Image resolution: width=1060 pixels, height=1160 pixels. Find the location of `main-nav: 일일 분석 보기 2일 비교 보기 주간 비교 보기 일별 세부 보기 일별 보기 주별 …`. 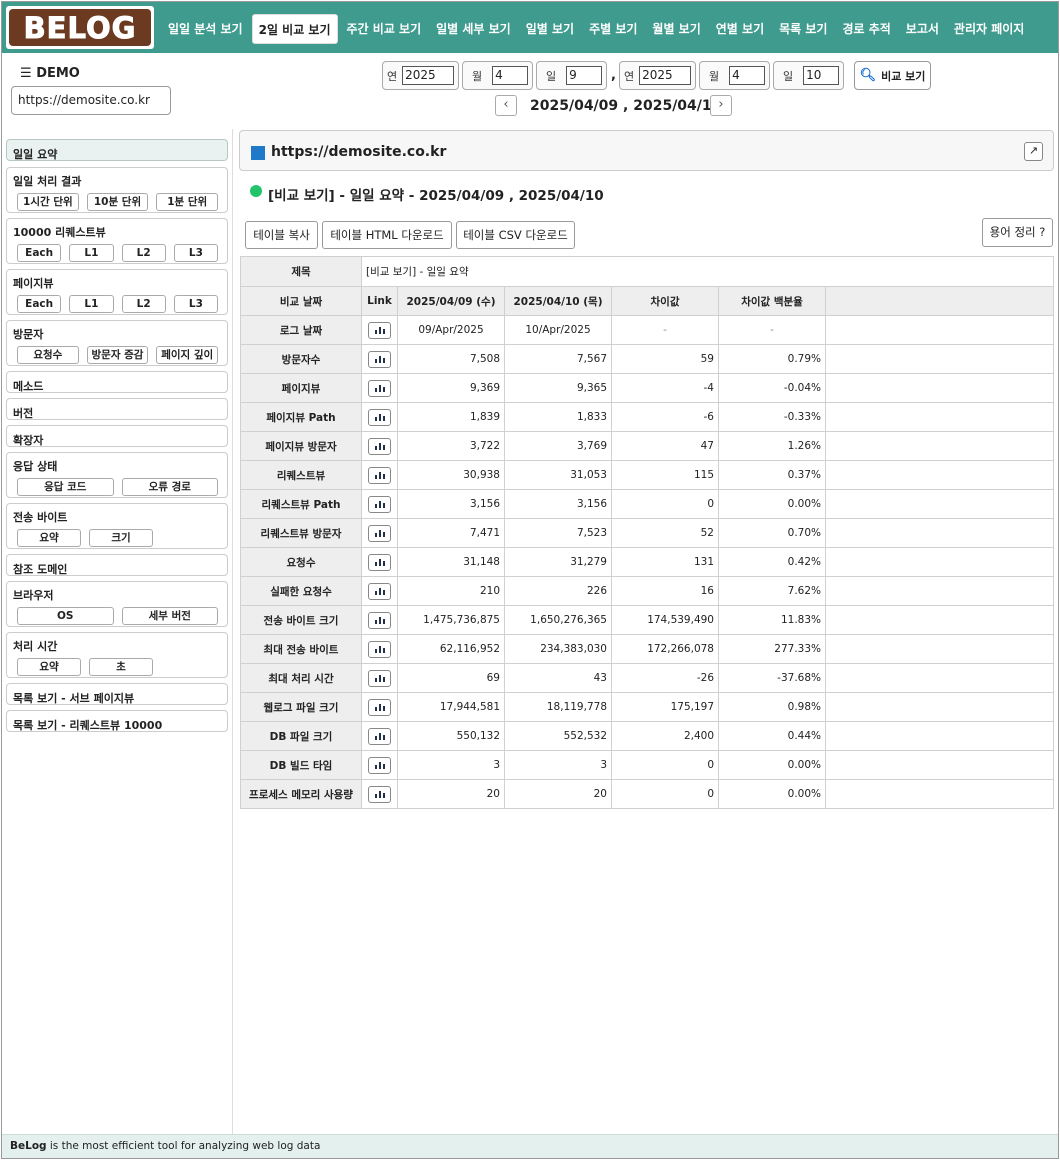

main-nav: 일일 분석 보기 2일 비교 보기 주간 비교 보기 일별 세부 보기 일별 보기 주별 … is located at coordinates (597, 29).